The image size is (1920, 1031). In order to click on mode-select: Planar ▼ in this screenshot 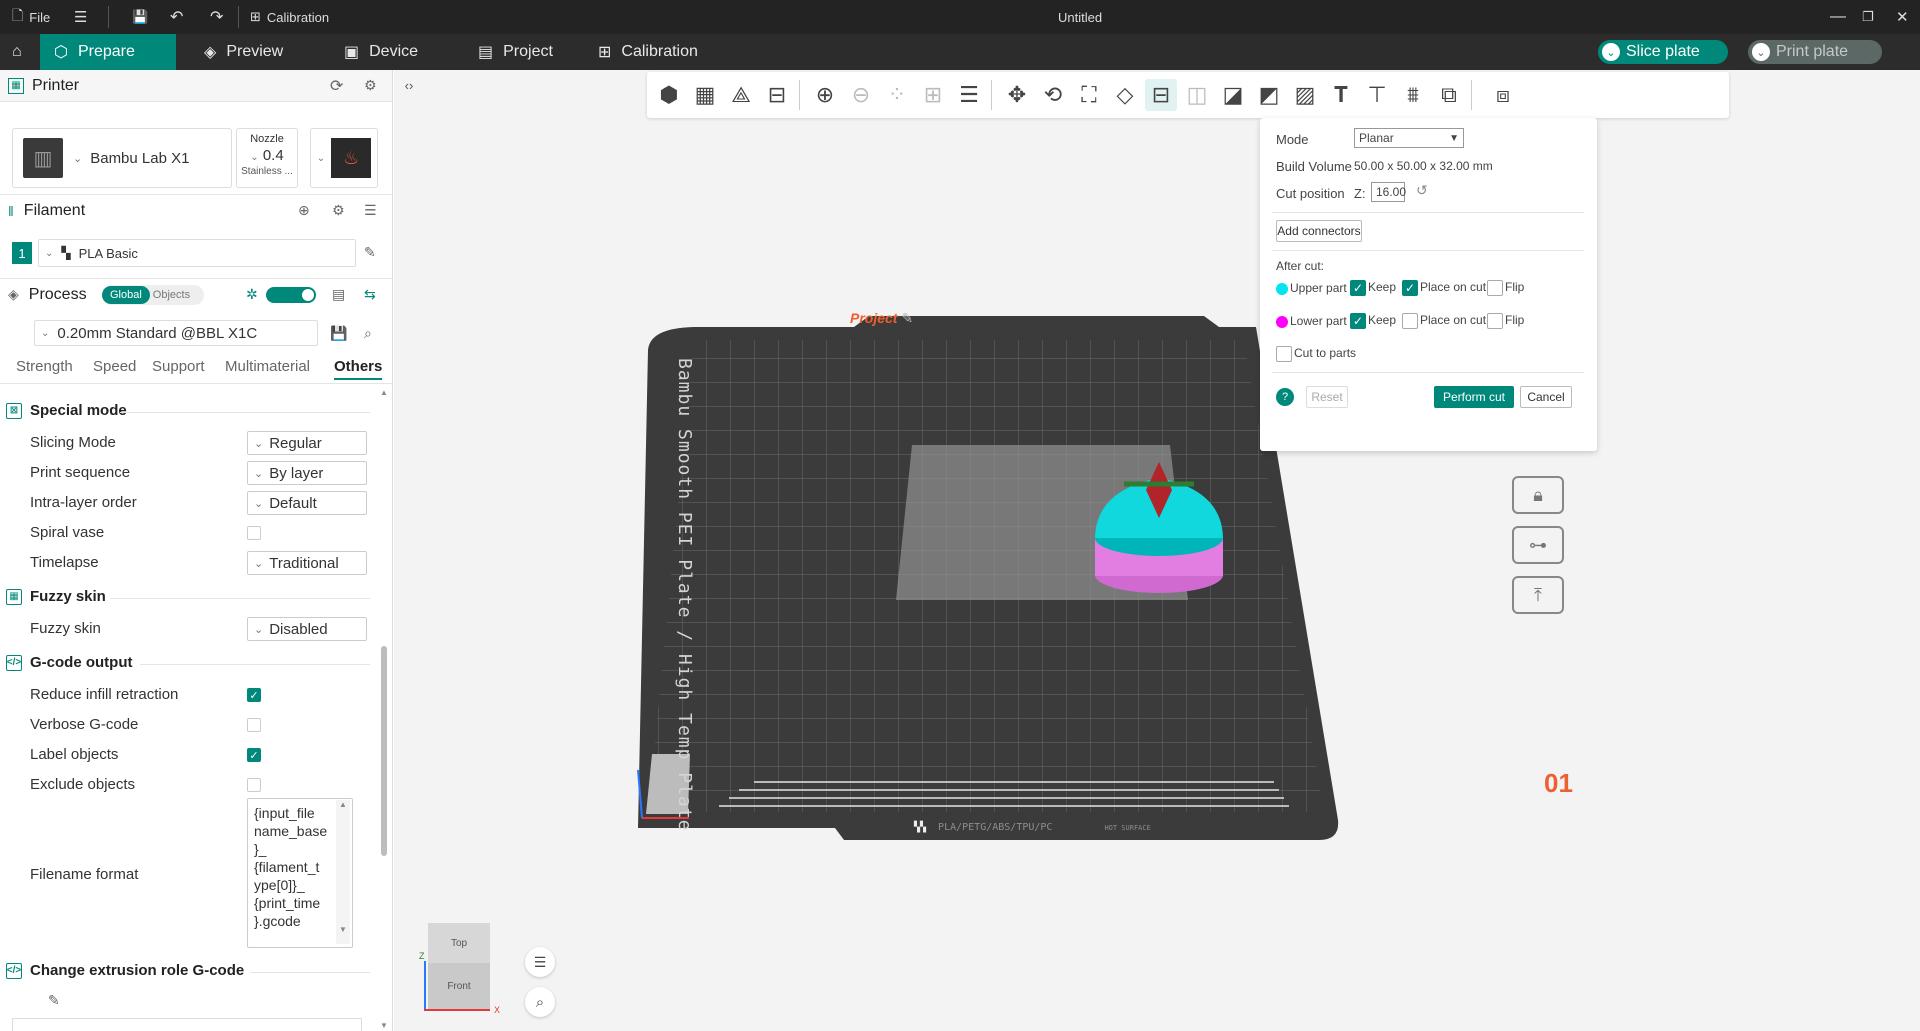, I will do `click(1409, 138)`.